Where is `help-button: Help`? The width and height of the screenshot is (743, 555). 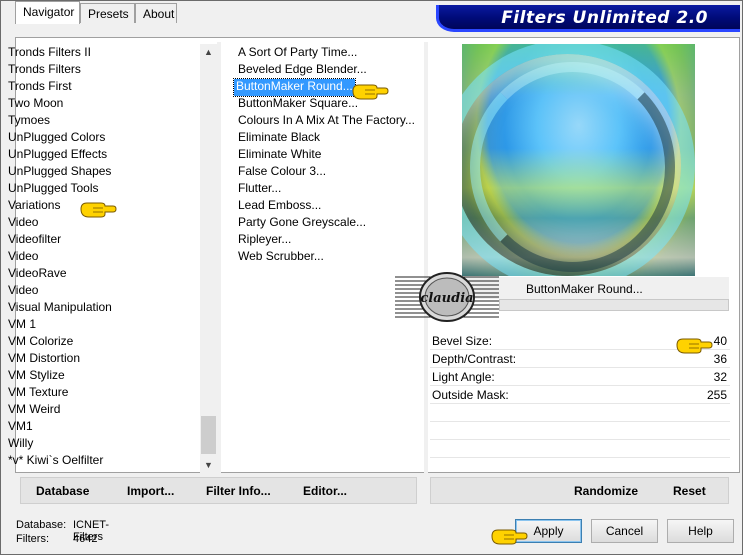 help-button: Help is located at coordinates (700, 531).